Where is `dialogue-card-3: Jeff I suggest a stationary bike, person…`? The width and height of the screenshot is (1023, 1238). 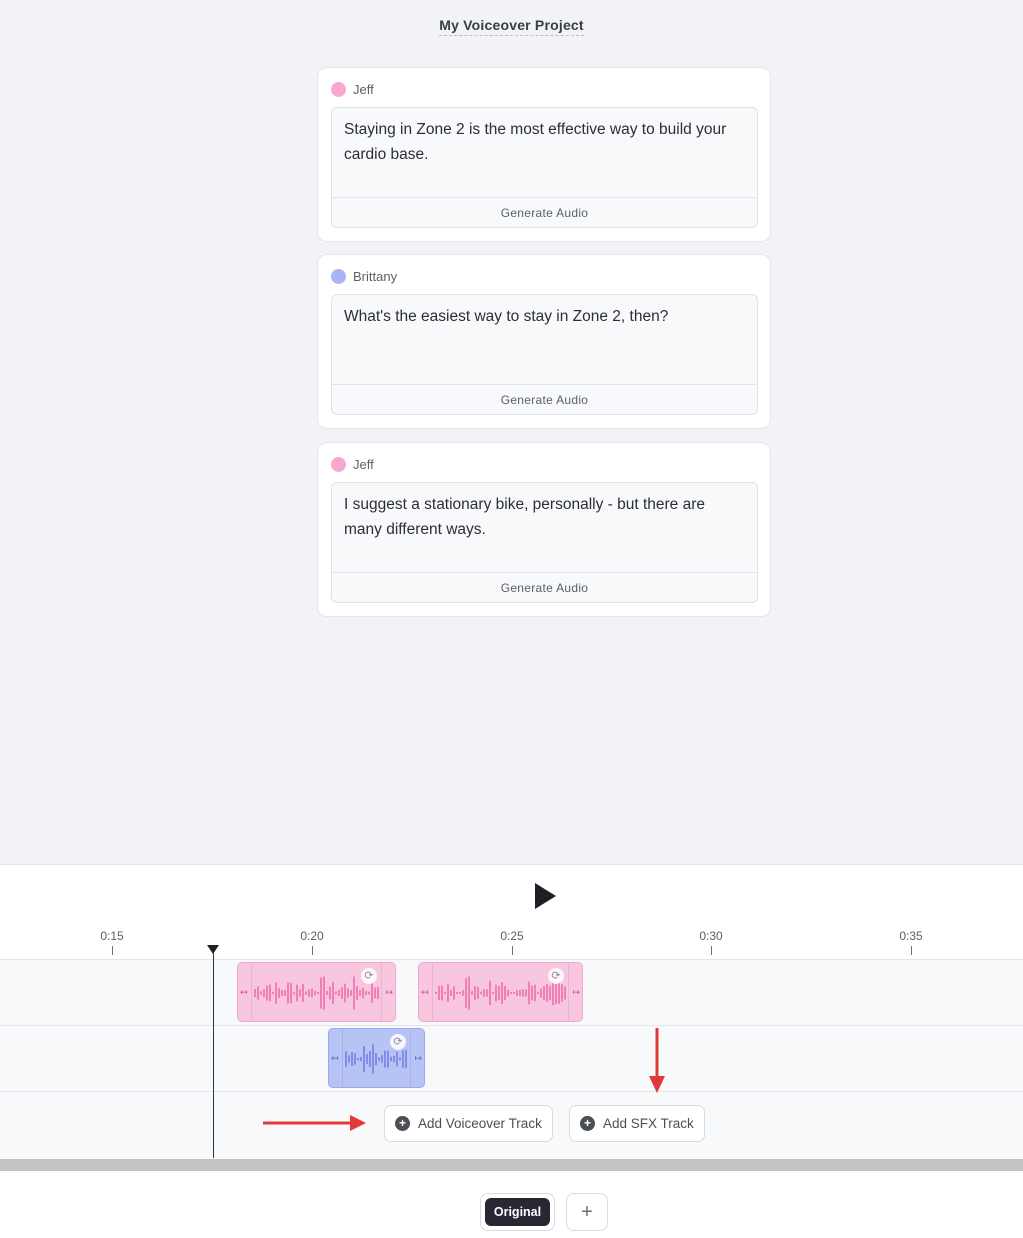
dialogue-card-3: Jeff I suggest a stationary bike, person… is located at coordinates (544, 529).